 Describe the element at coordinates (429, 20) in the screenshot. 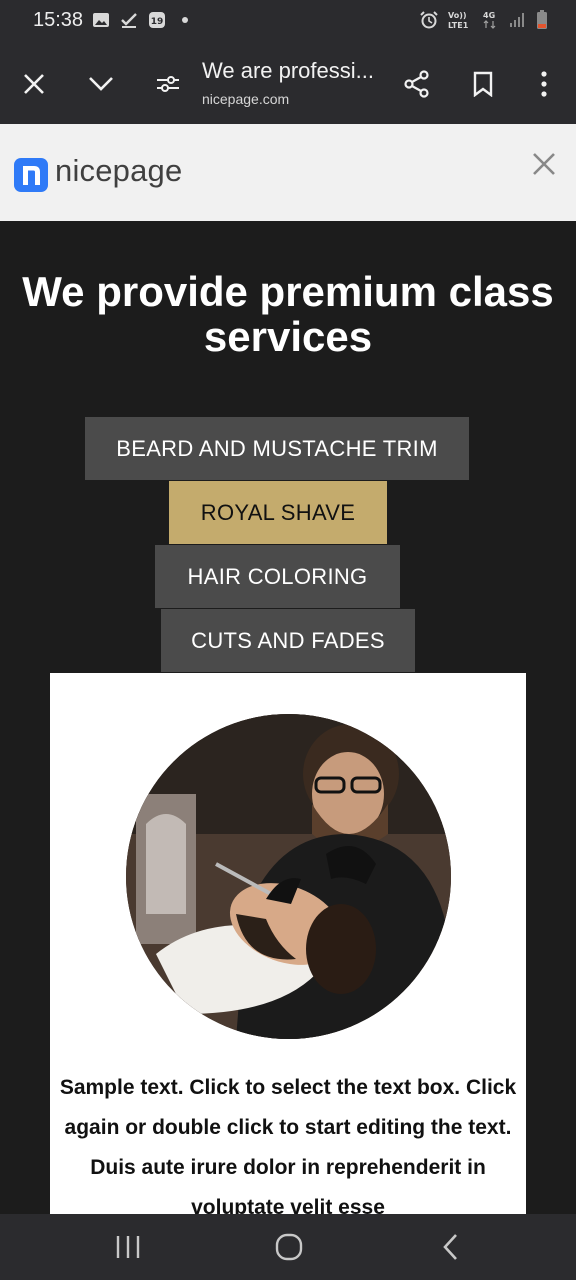

I see `alarm-icon` at that location.